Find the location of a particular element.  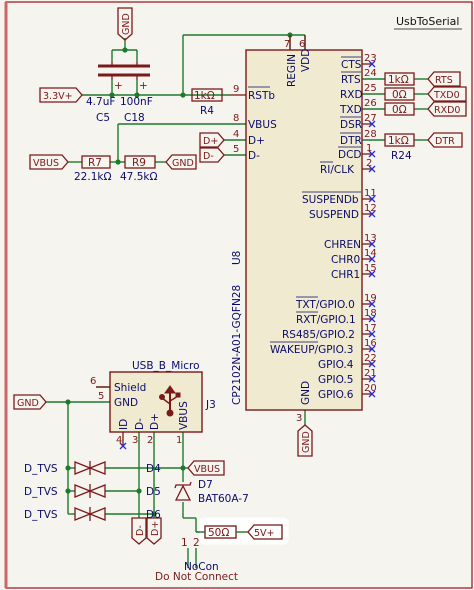

net-label-rts: RTS is located at coordinates (444, 79).